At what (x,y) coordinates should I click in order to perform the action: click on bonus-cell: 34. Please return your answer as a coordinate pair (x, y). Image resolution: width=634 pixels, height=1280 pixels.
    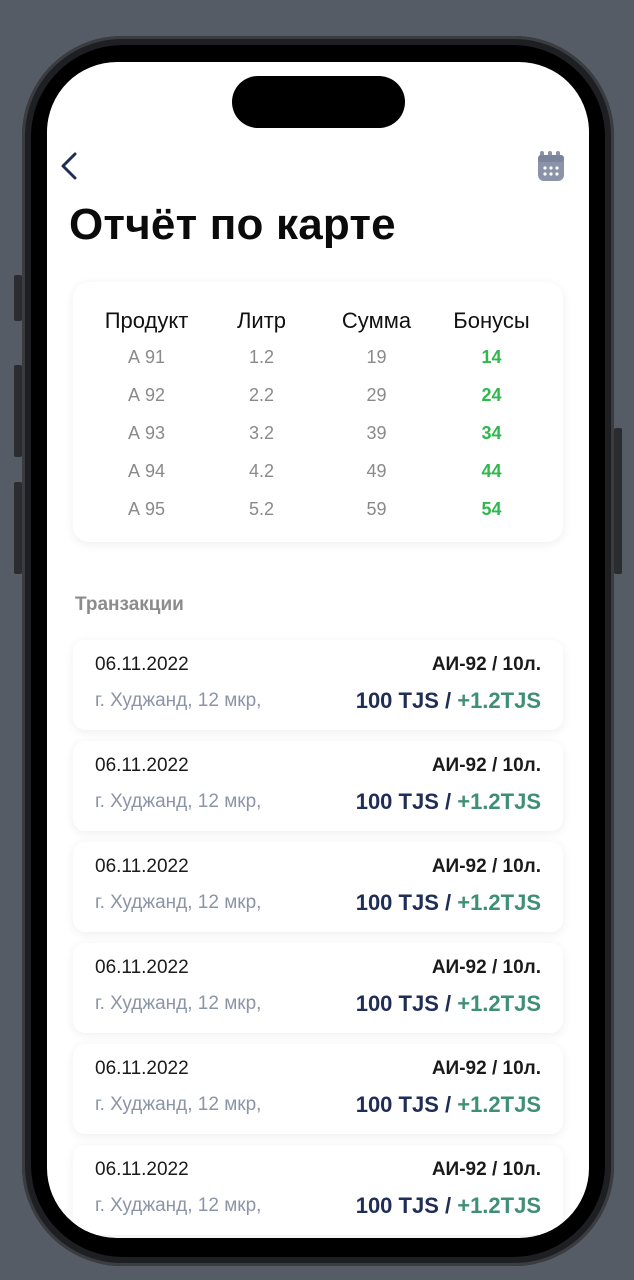
    Looking at the image, I should click on (491, 432).